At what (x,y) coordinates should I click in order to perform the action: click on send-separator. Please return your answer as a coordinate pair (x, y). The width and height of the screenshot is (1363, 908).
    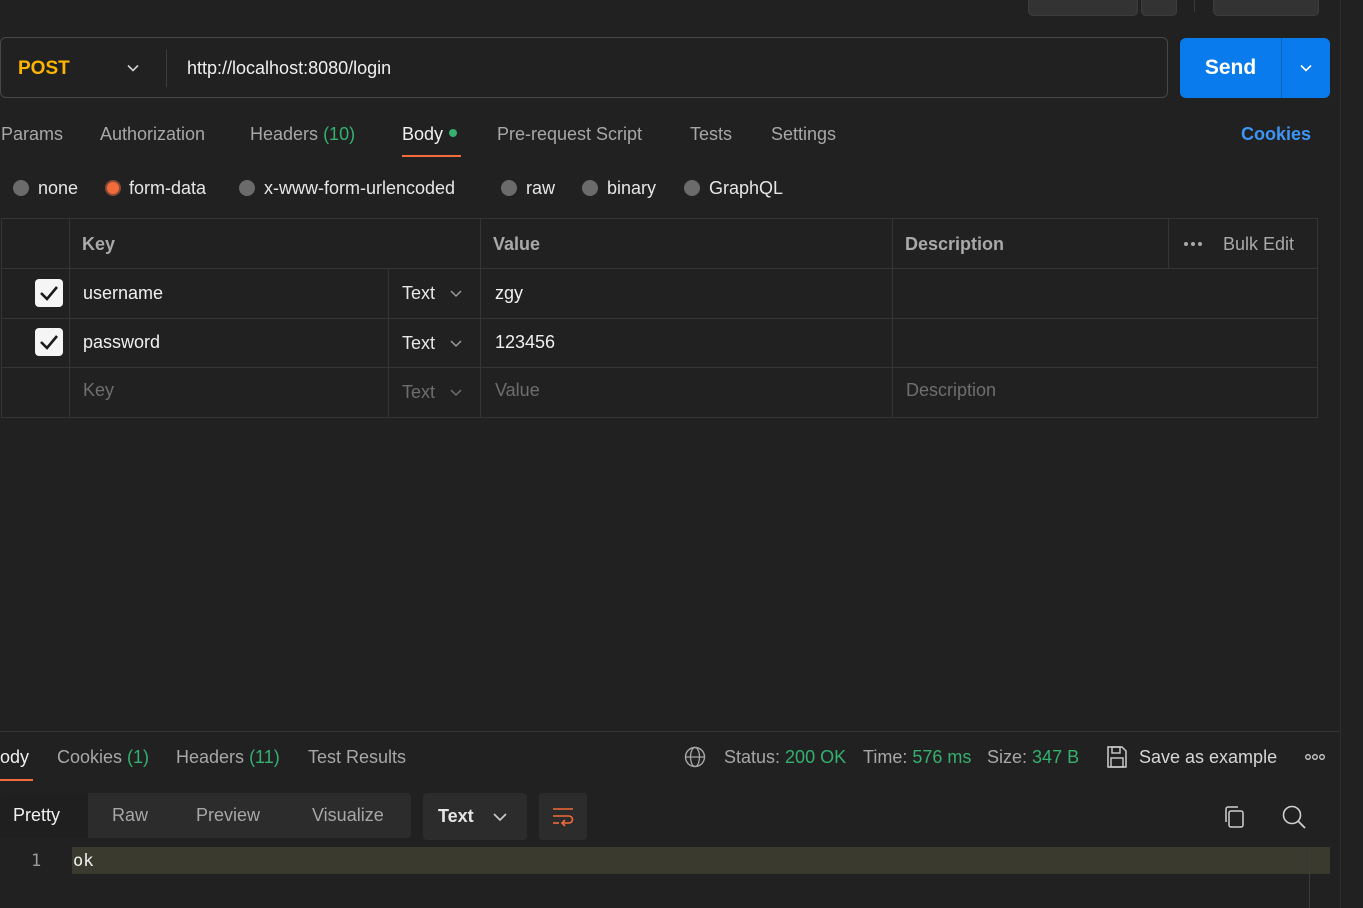
    Looking at the image, I should click on (1281, 68).